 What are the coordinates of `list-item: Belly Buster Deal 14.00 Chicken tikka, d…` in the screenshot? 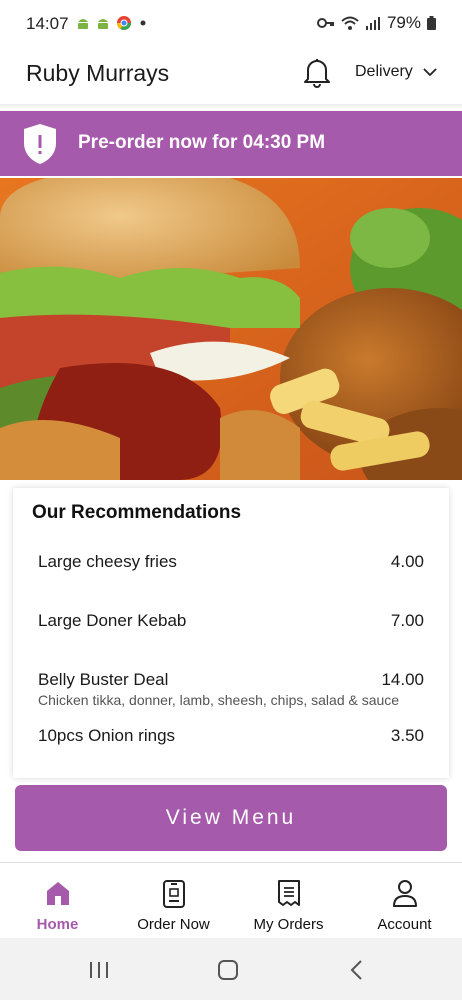 It's located at (231, 689).